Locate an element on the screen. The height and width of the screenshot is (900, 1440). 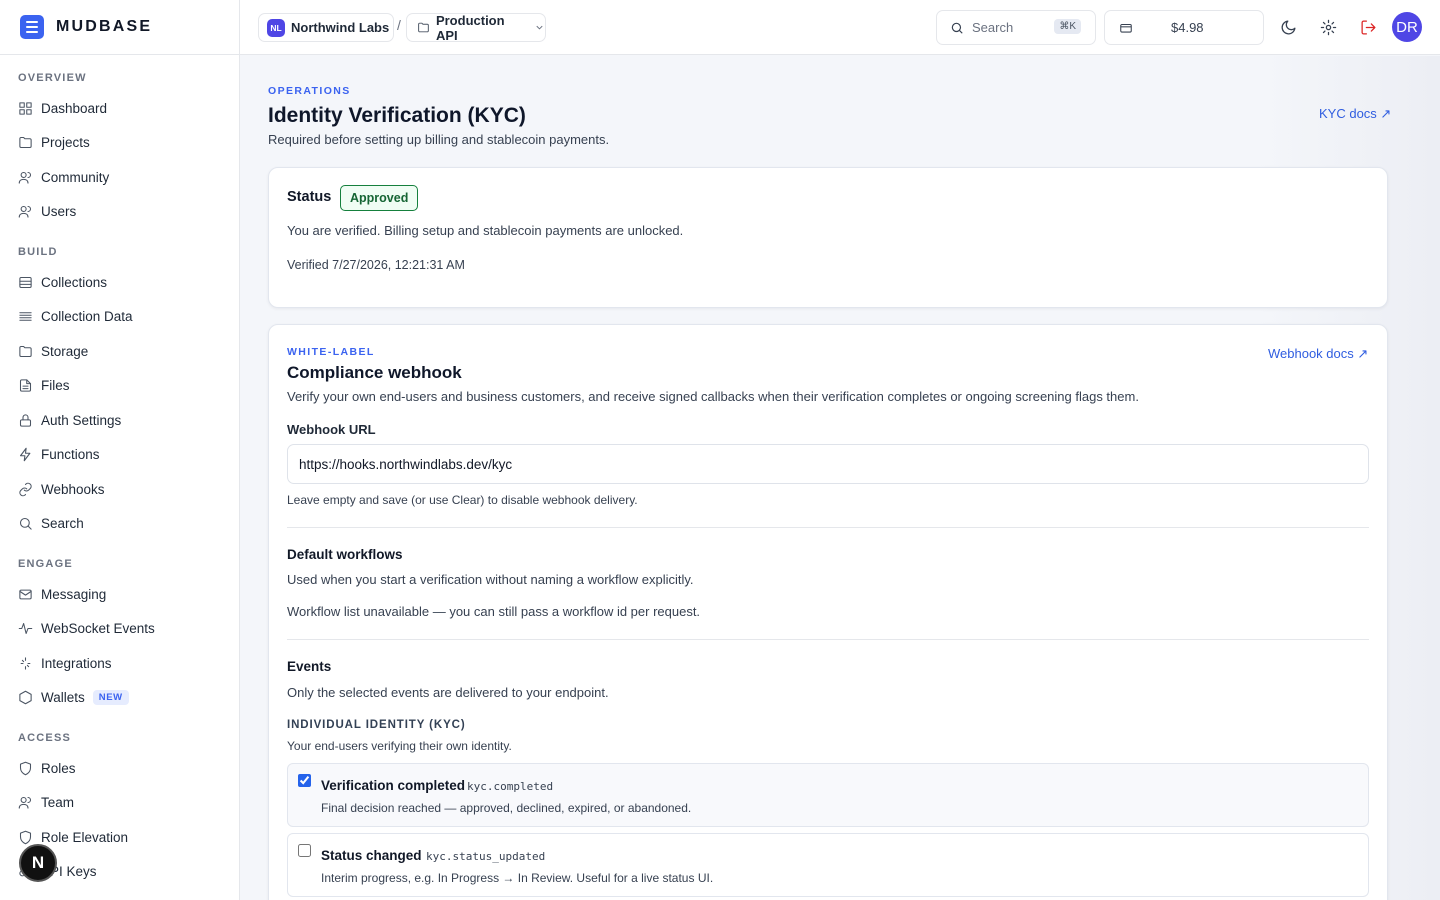
theme-toggle is located at coordinates (1288, 27).